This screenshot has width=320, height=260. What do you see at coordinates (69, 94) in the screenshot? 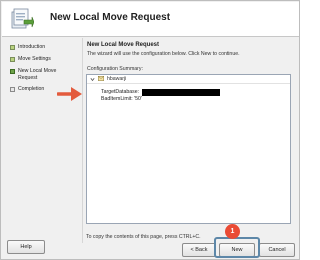
I see `arrow-icon` at bounding box center [69, 94].